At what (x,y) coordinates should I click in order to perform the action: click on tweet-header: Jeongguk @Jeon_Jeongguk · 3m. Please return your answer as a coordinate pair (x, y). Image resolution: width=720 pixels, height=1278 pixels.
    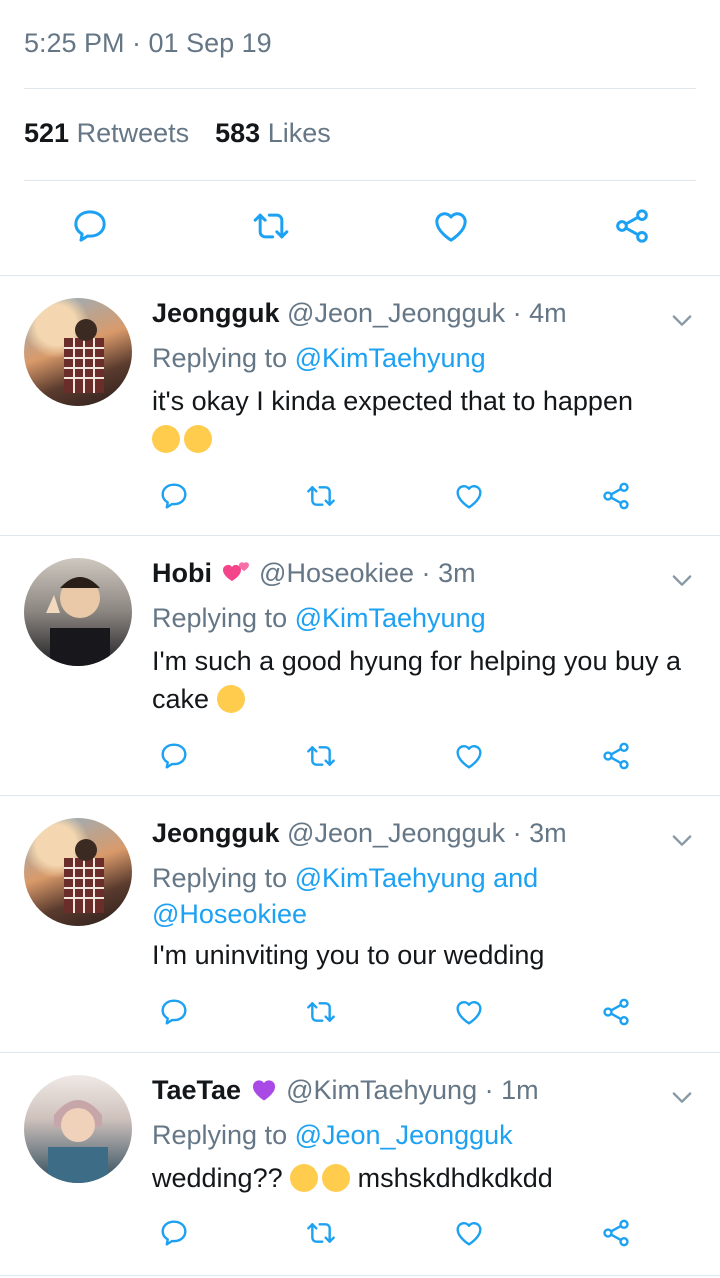
    Looking at the image, I should click on (359, 833).